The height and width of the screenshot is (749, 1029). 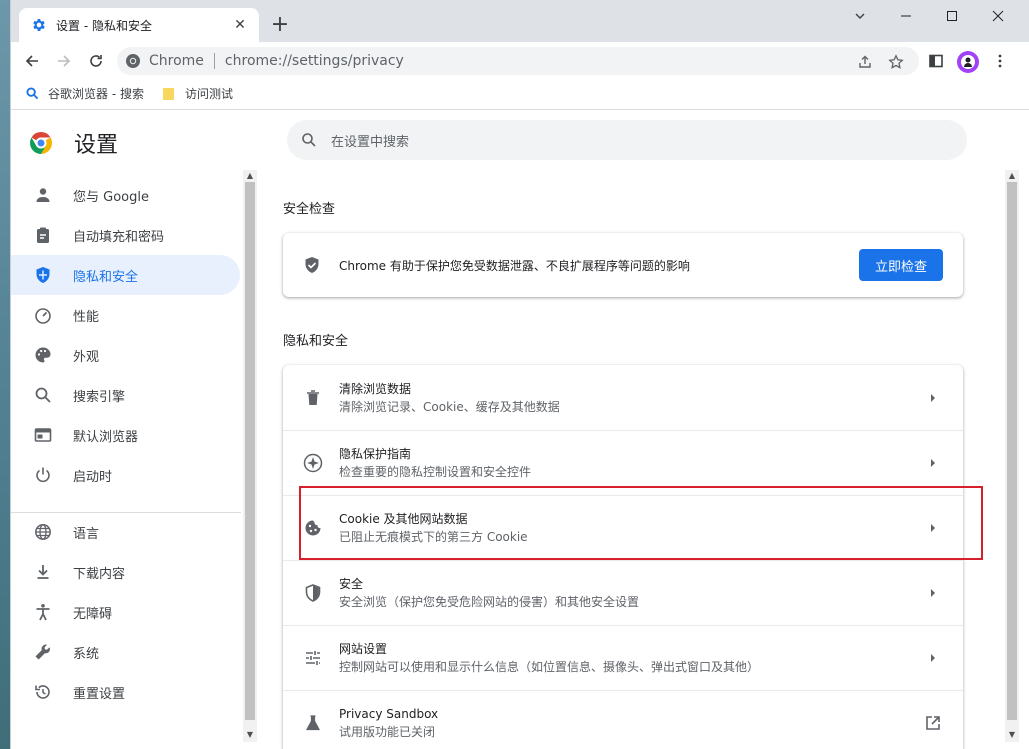 I want to click on avatar-icon, so click(x=968, y=62).